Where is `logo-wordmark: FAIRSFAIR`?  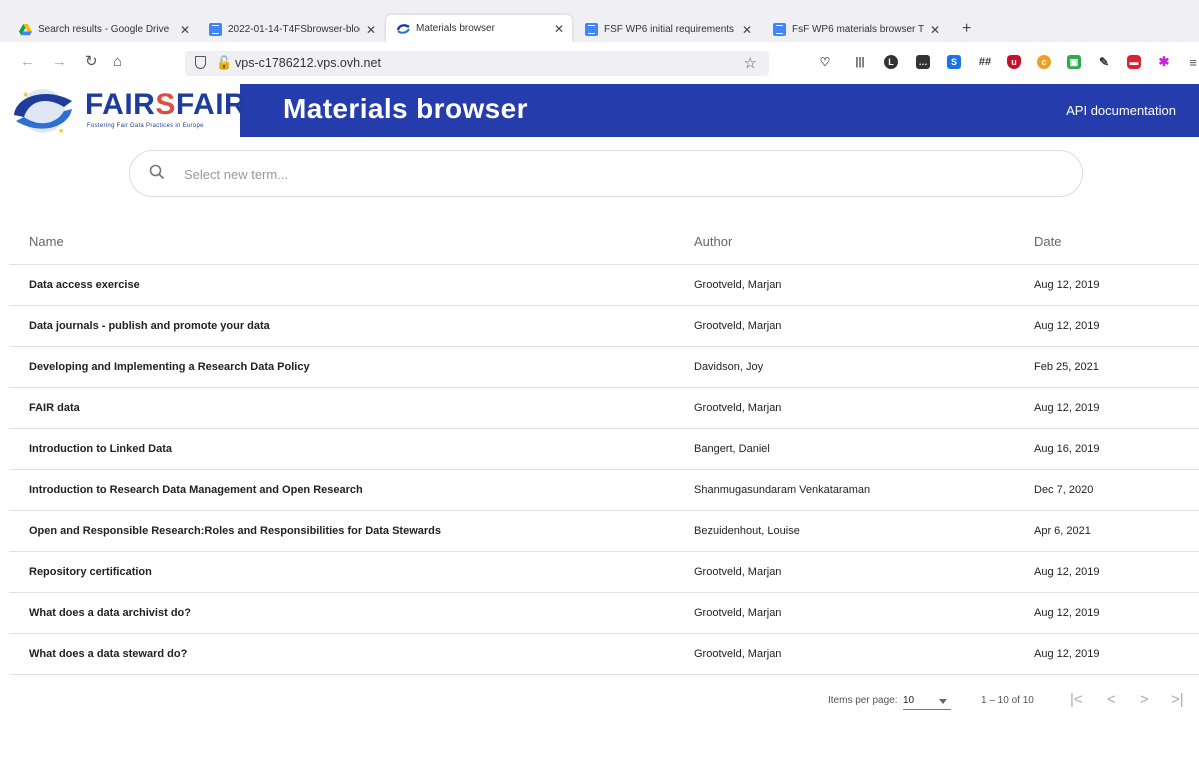 logo-wordmark: FAIRSFAIR is located at coordinates (166, 104).